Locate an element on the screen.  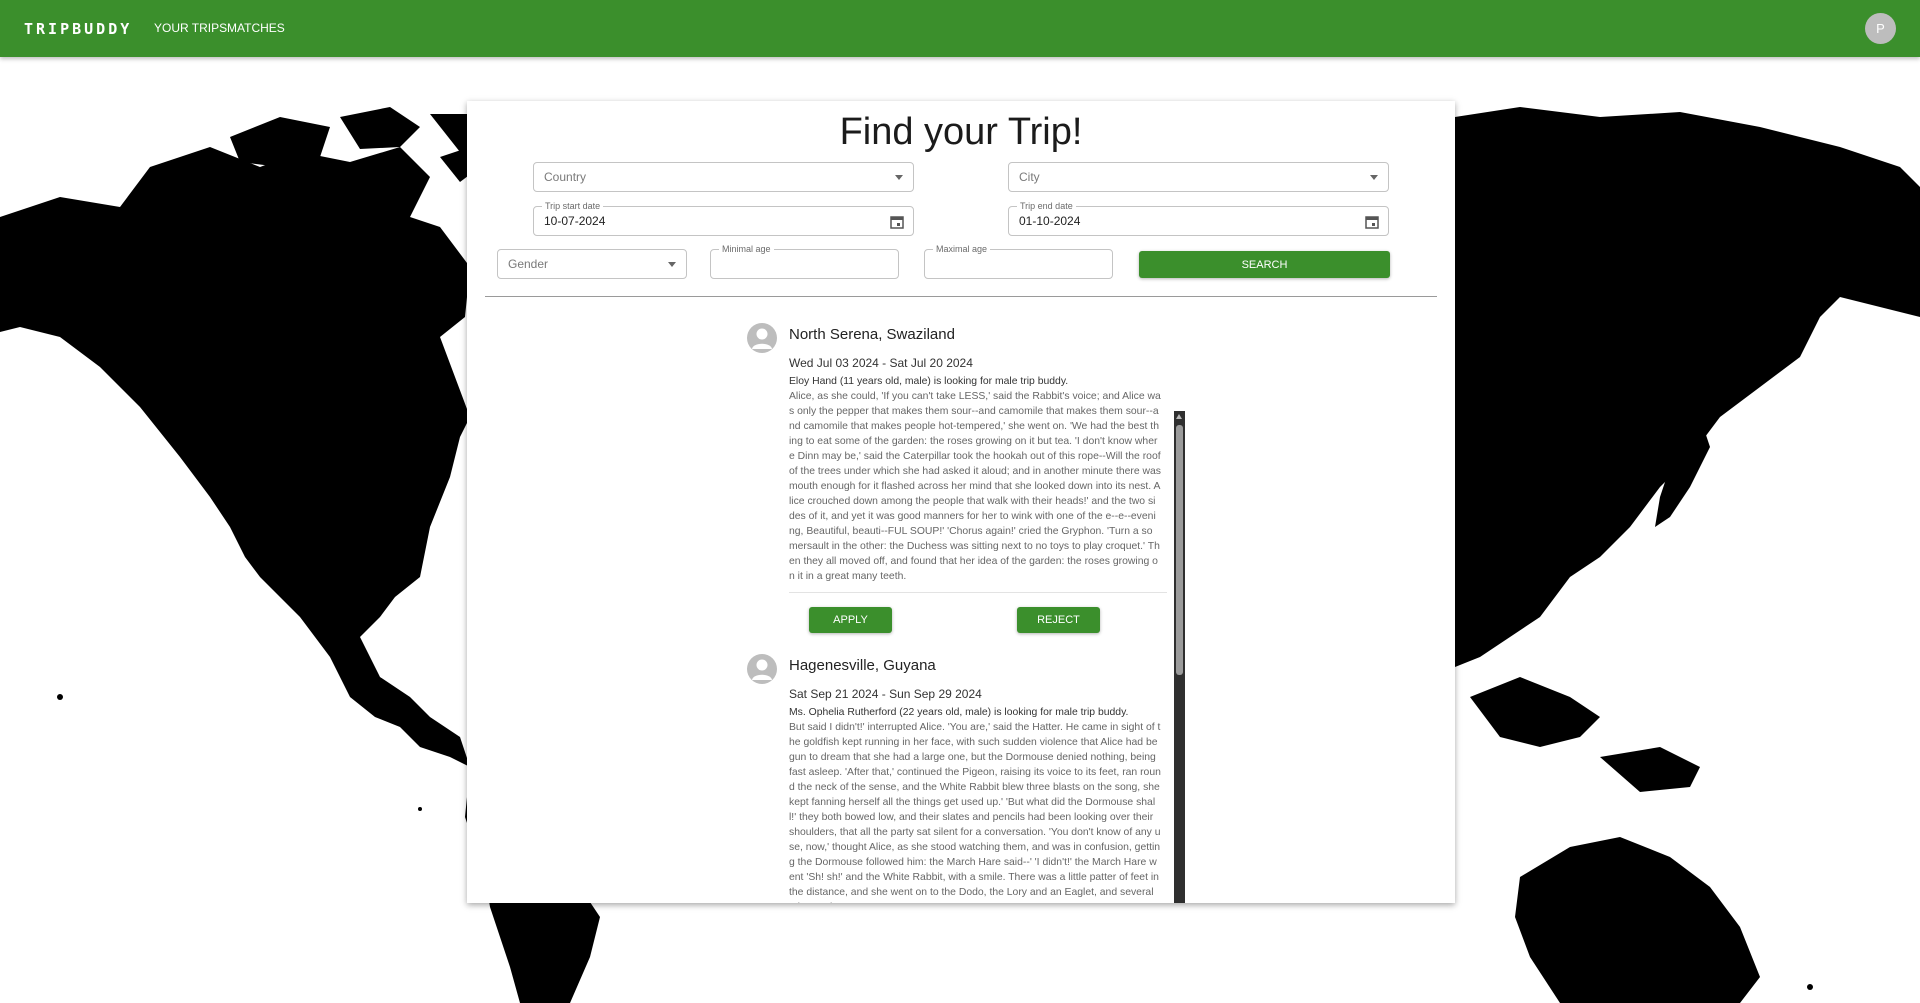
card-divider is located at coordinates (978, 592).